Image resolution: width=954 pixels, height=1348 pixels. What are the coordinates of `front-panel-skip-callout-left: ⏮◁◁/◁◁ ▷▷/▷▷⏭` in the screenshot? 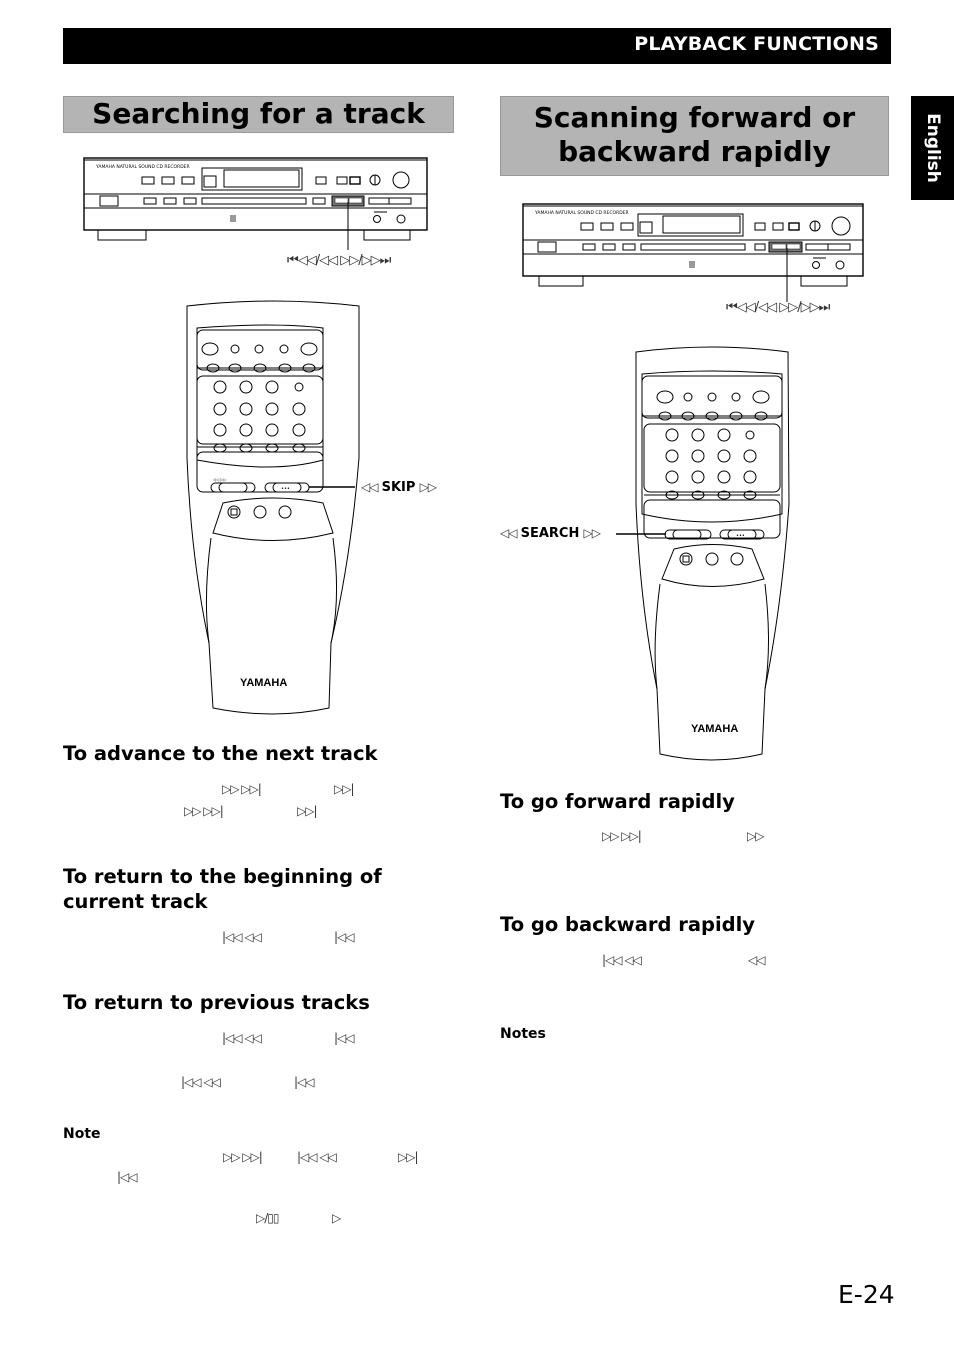 It's located at (339, 260).